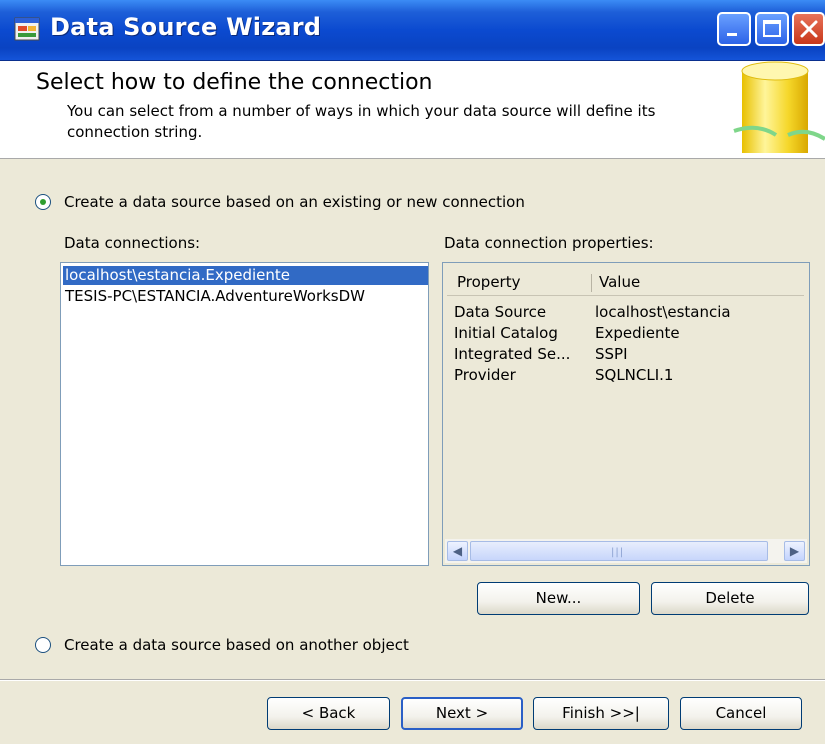  Describe the element at coordinates (328, 713) in the screenshot. I see `back-button: < Back` at that location.